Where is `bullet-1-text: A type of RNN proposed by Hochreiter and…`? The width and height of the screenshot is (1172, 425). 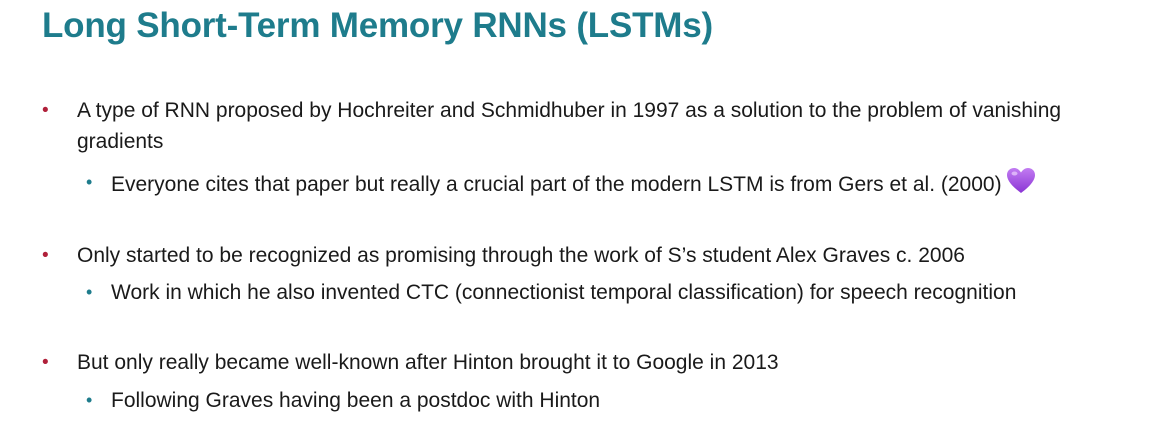 bullet-1-text: A type of RNN proposed by Hochreiter and… is located at coordinates (569, 126).